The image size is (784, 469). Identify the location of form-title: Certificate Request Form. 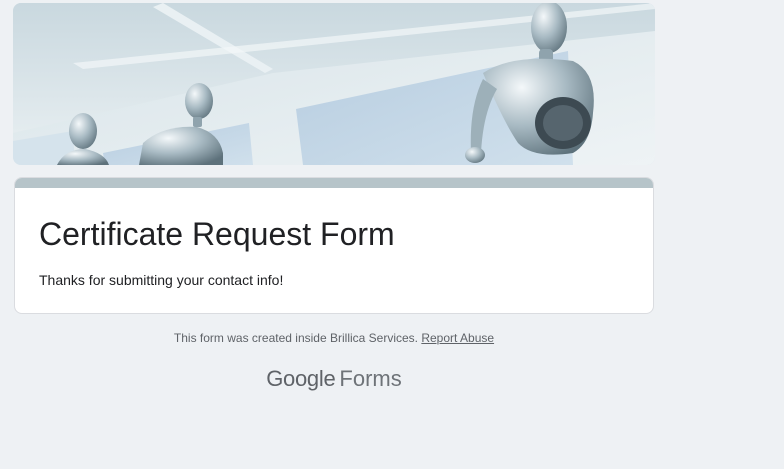
(217, 234).